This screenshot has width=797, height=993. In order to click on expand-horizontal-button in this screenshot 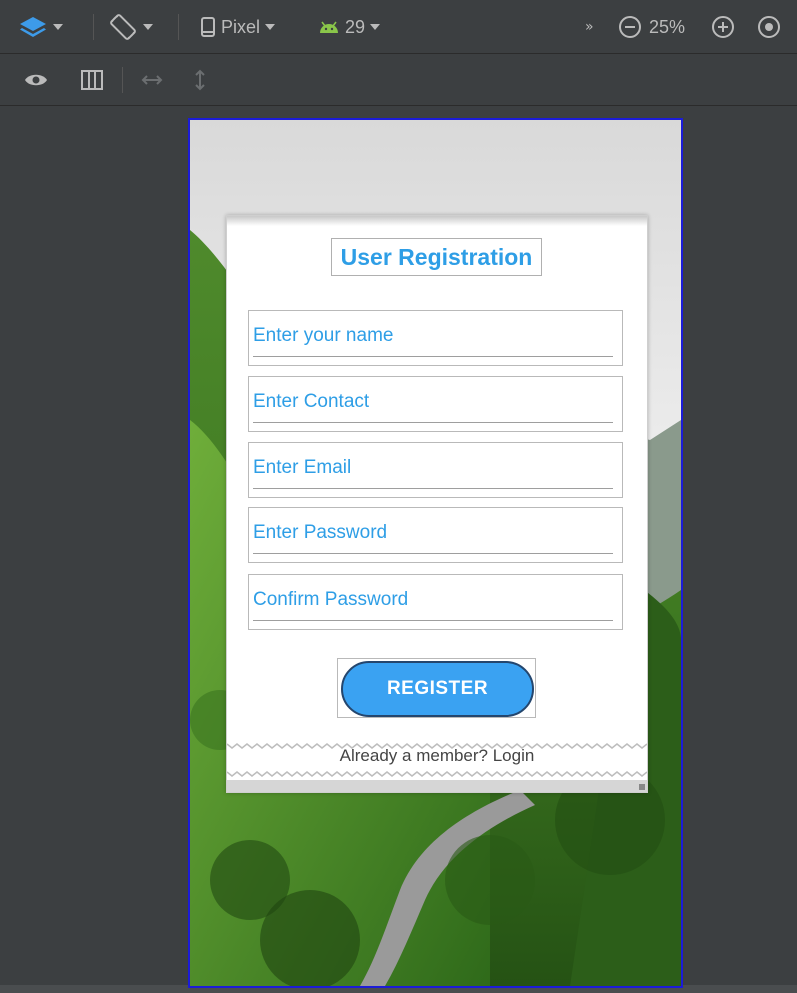, I will do `click(152, 80)`.